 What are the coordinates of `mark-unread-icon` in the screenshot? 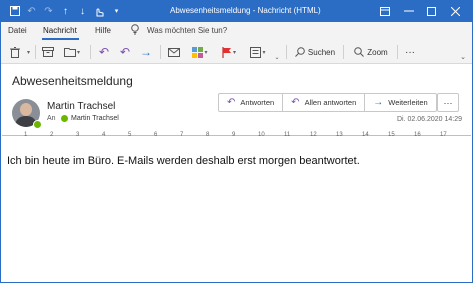 It's located at (174, 52).